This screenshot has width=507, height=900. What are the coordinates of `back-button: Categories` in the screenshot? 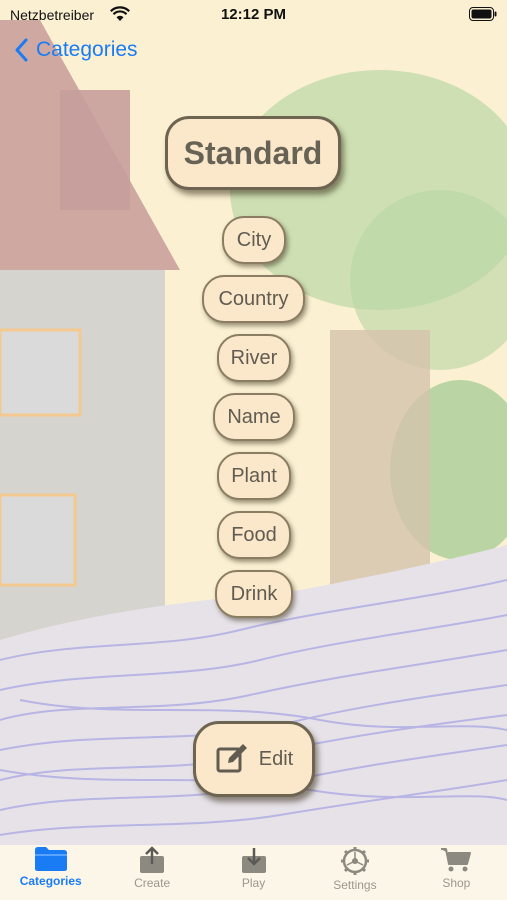 It's located at (76, 50).